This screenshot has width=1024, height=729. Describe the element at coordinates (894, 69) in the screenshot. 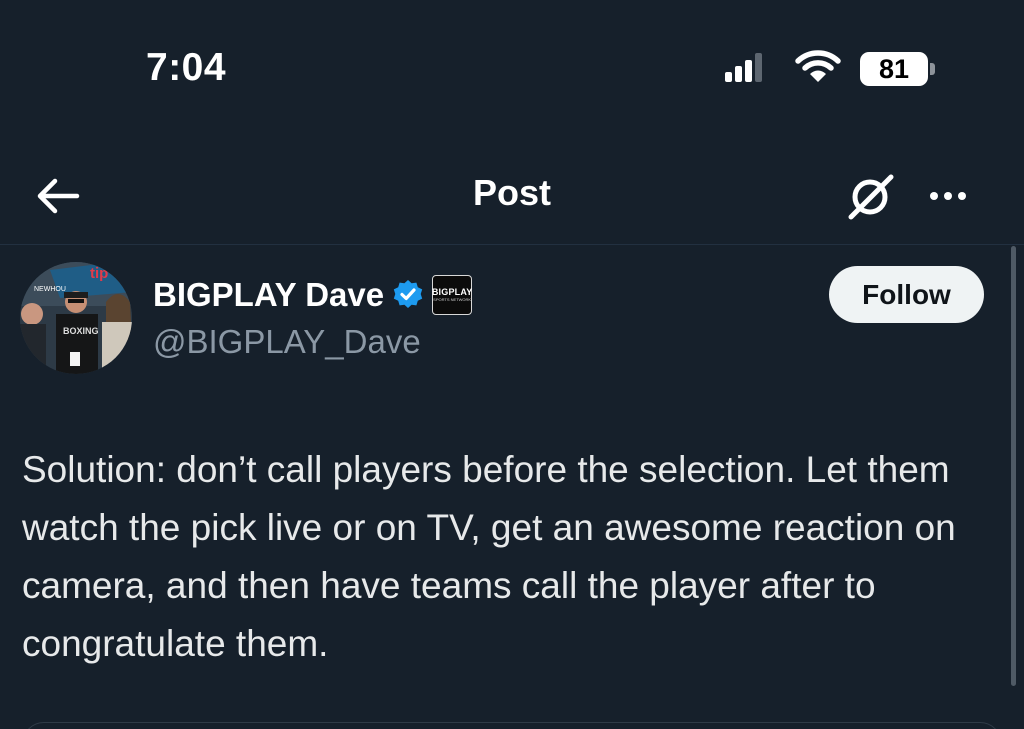

I see `battery-level: 81` at that location.